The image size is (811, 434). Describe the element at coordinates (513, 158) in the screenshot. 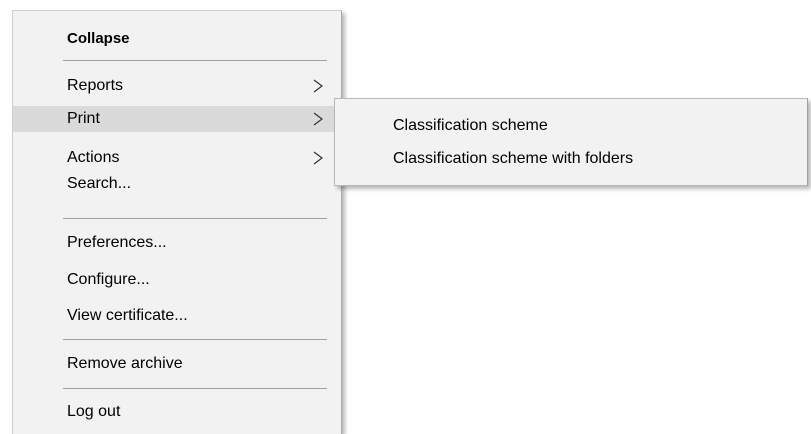

I see `submenu-item-label: Classification scheme with folders` at that location.